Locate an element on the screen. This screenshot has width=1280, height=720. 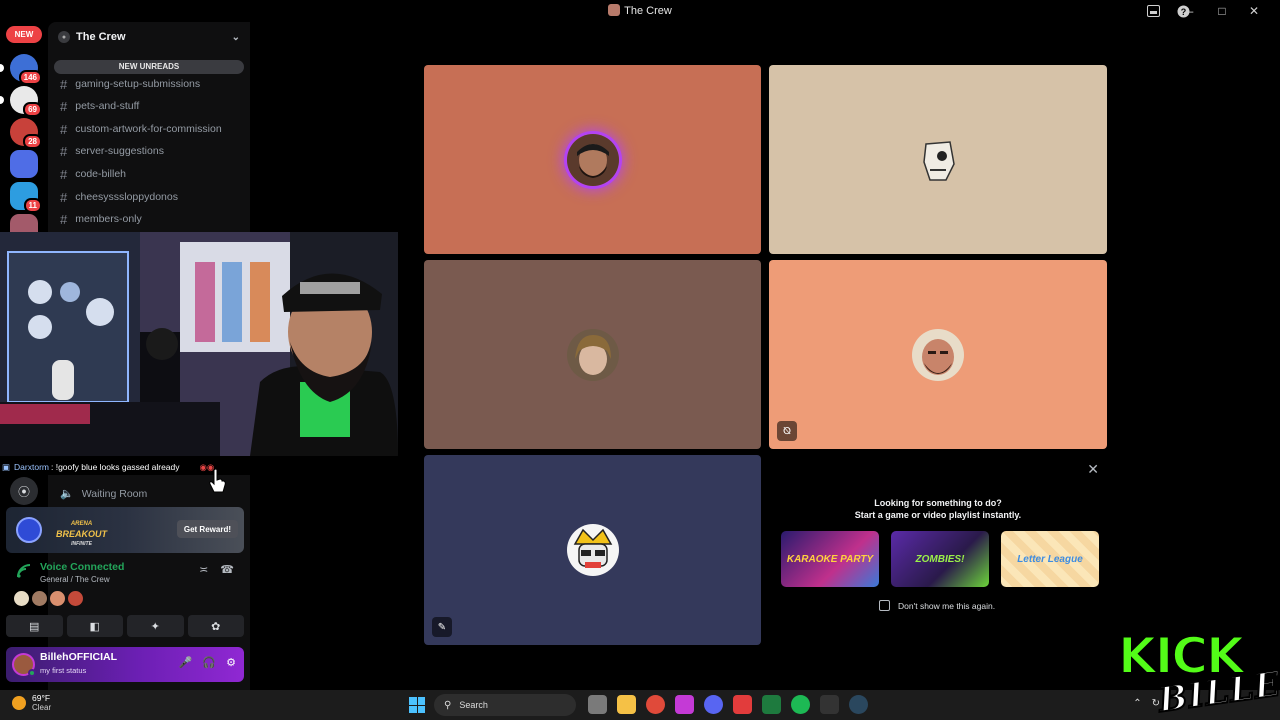
server-rail: NEW 146 69 28 11 is located at coordinates (24, 127).